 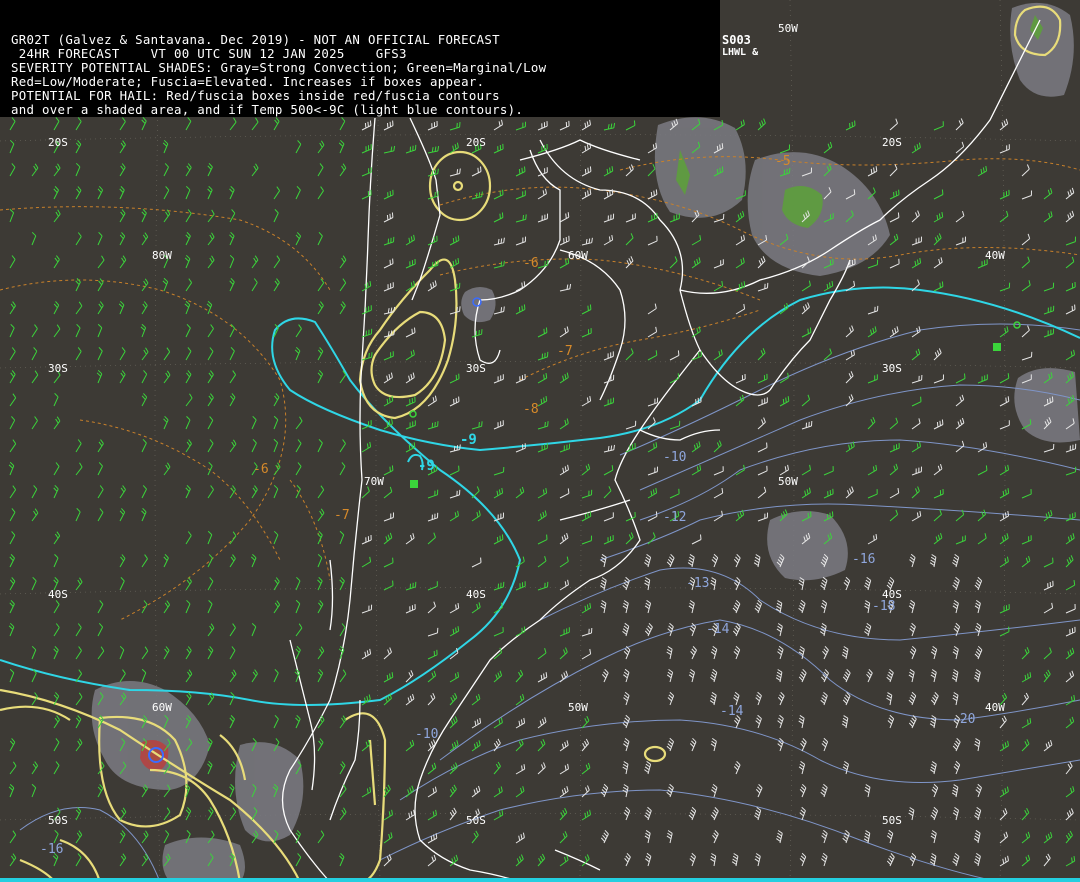 I want to click on temp-label: -20, so click(x=964, y=719).